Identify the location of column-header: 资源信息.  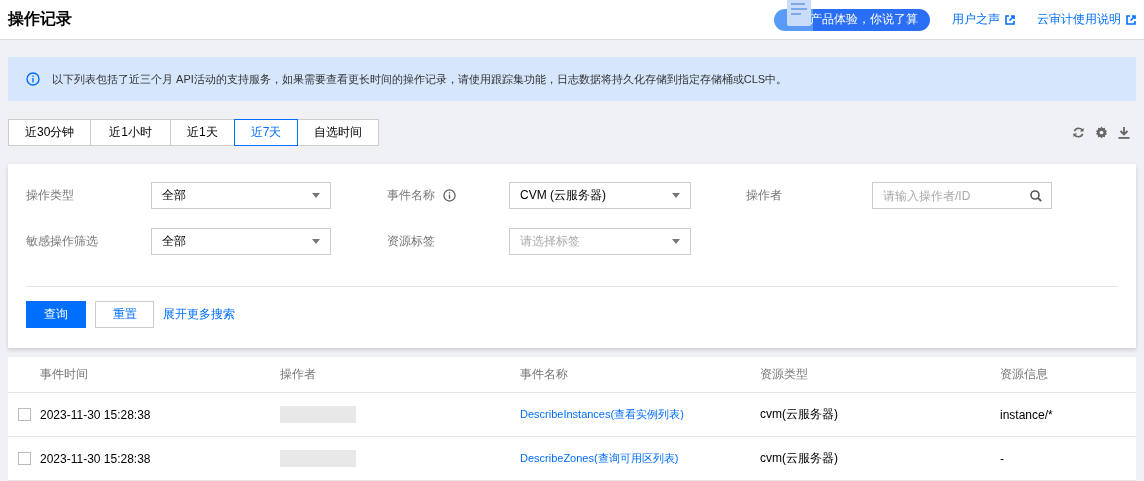
(1024, 374).